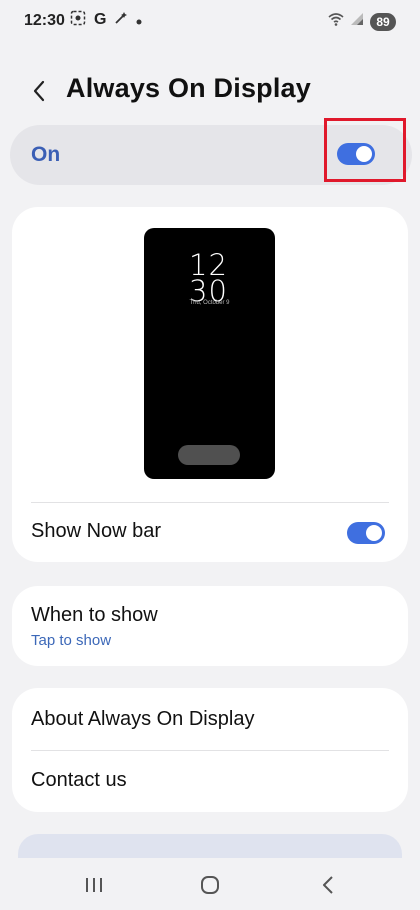  I want to click on status-bar: 12:30 G 89, so click(210, 22).